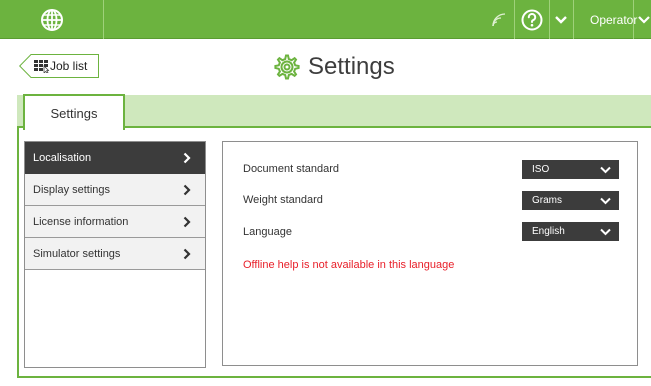 The width and height of the screenshot is (651, 386). I want to click on page-title-text: Settings, so click(351, 66).